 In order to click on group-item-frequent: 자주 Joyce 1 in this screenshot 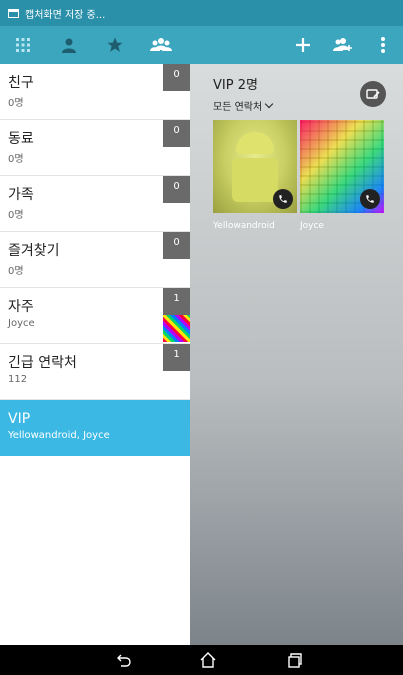, I will do `click(95, 316)`.